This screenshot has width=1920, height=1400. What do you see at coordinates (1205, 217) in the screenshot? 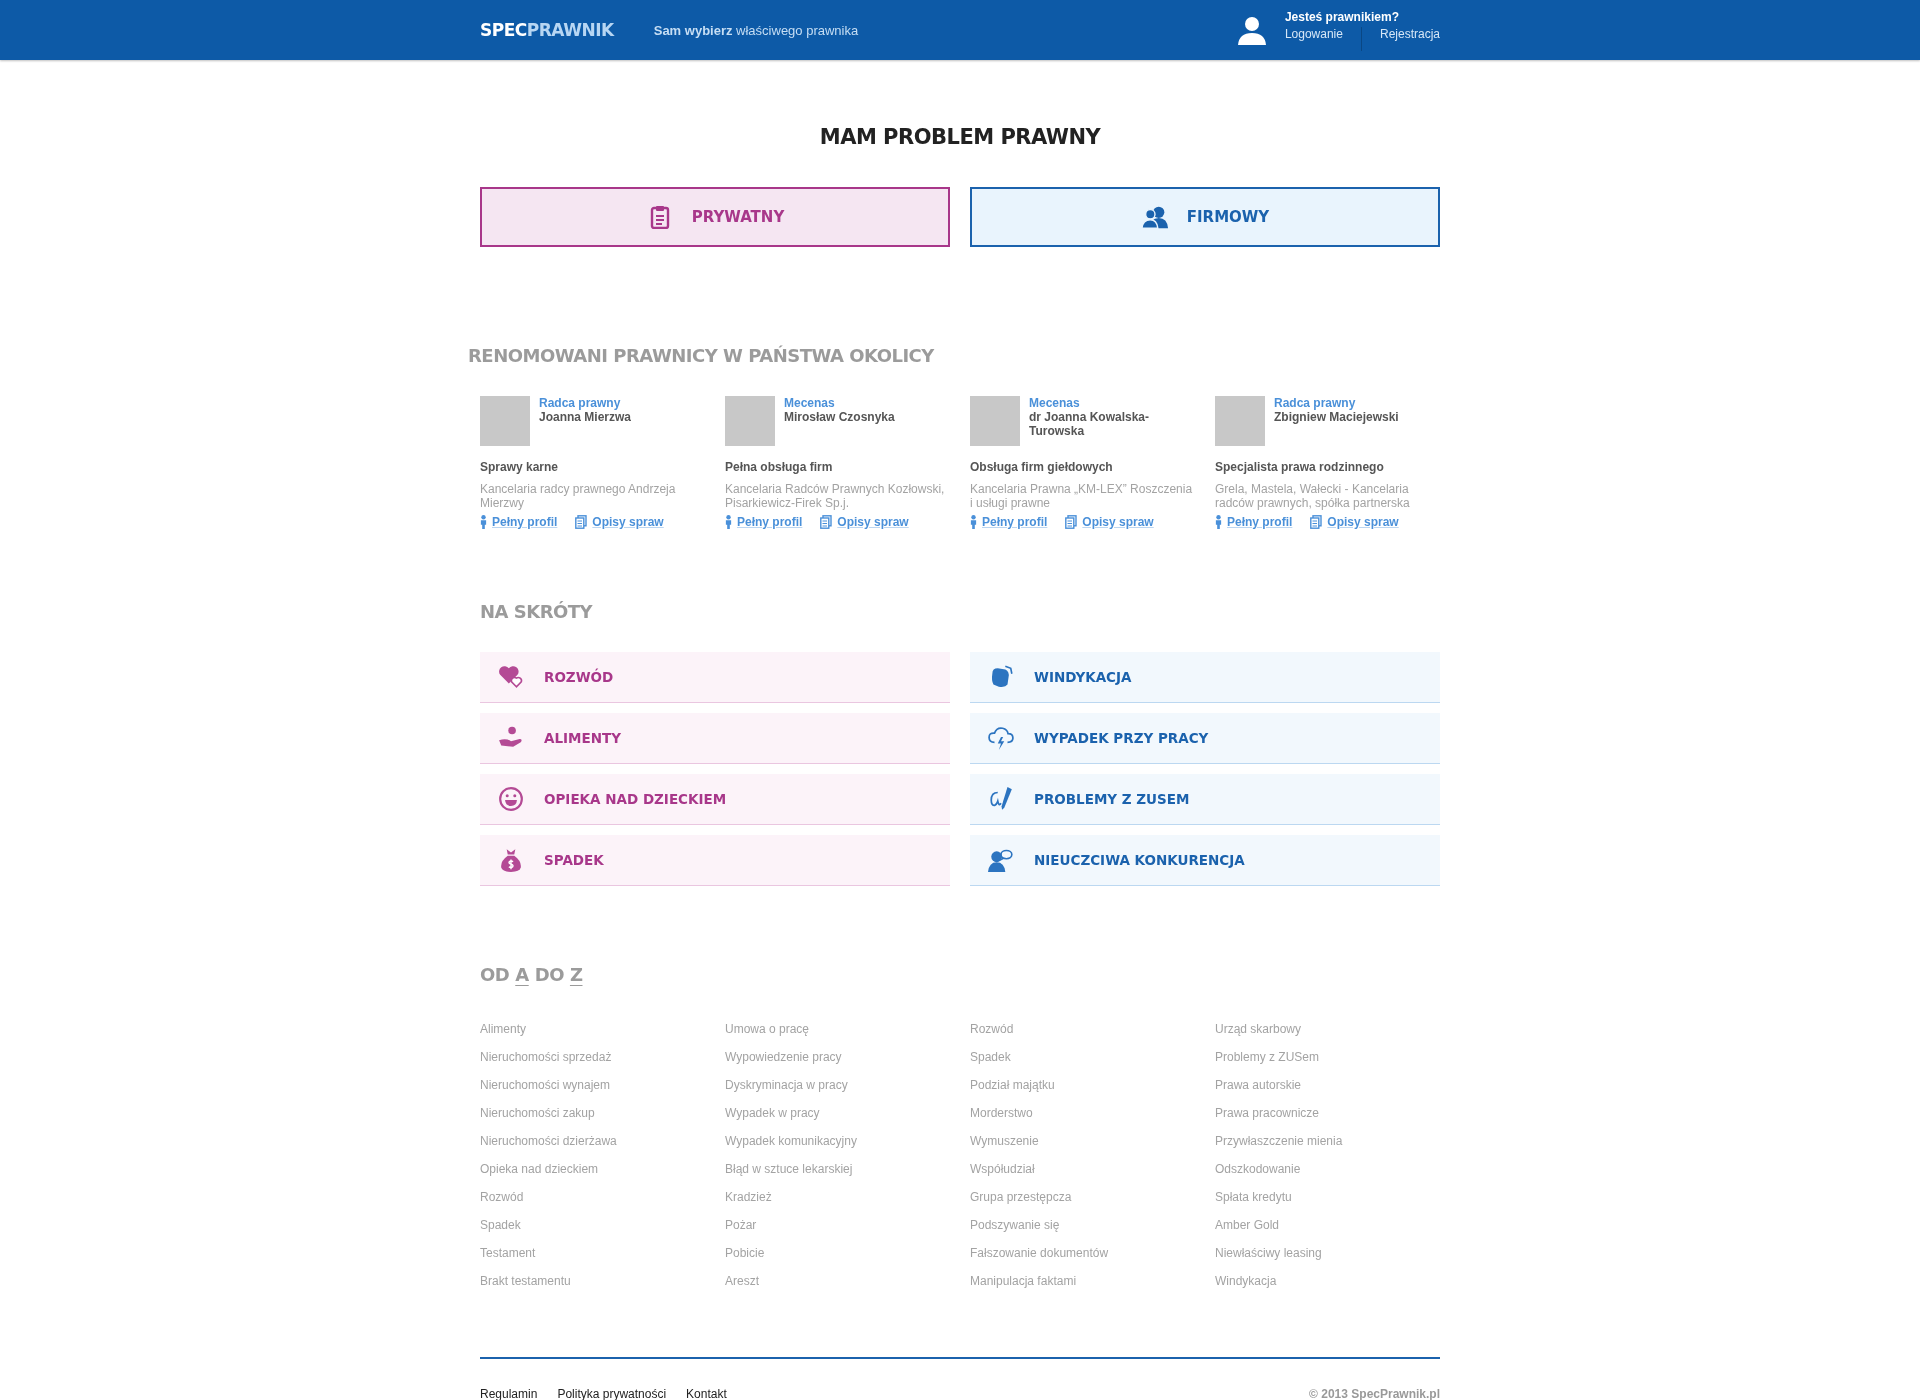
I see `category-button: FIRMOWY` at bounding box center [1205, 217].